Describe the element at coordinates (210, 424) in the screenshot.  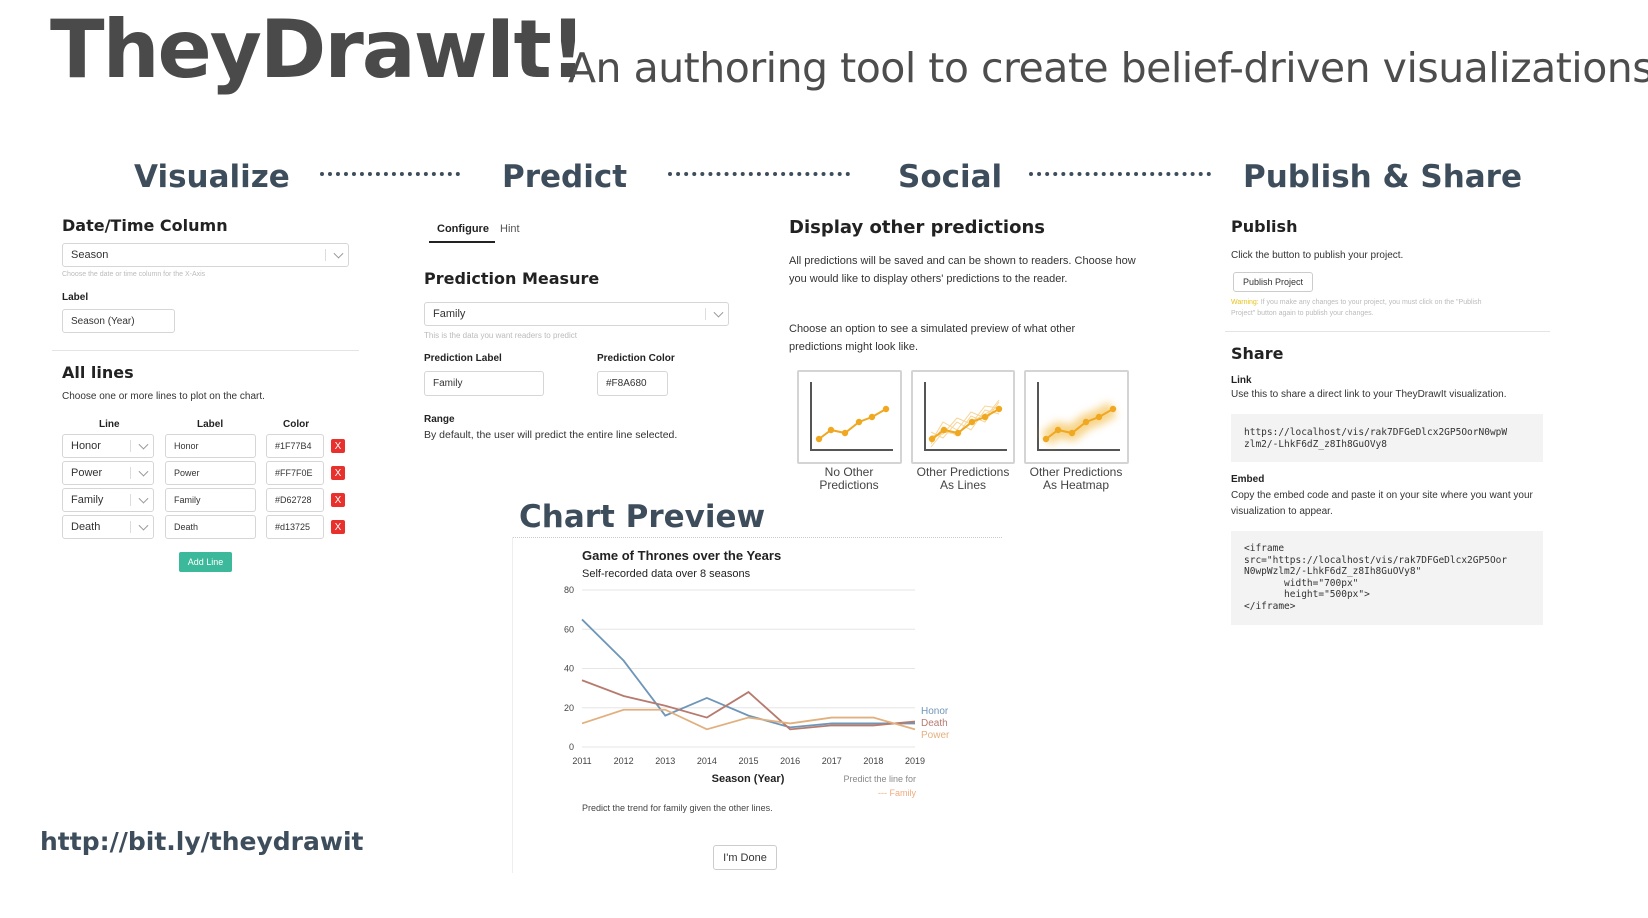
I see `column-header-label: Label` at that location.